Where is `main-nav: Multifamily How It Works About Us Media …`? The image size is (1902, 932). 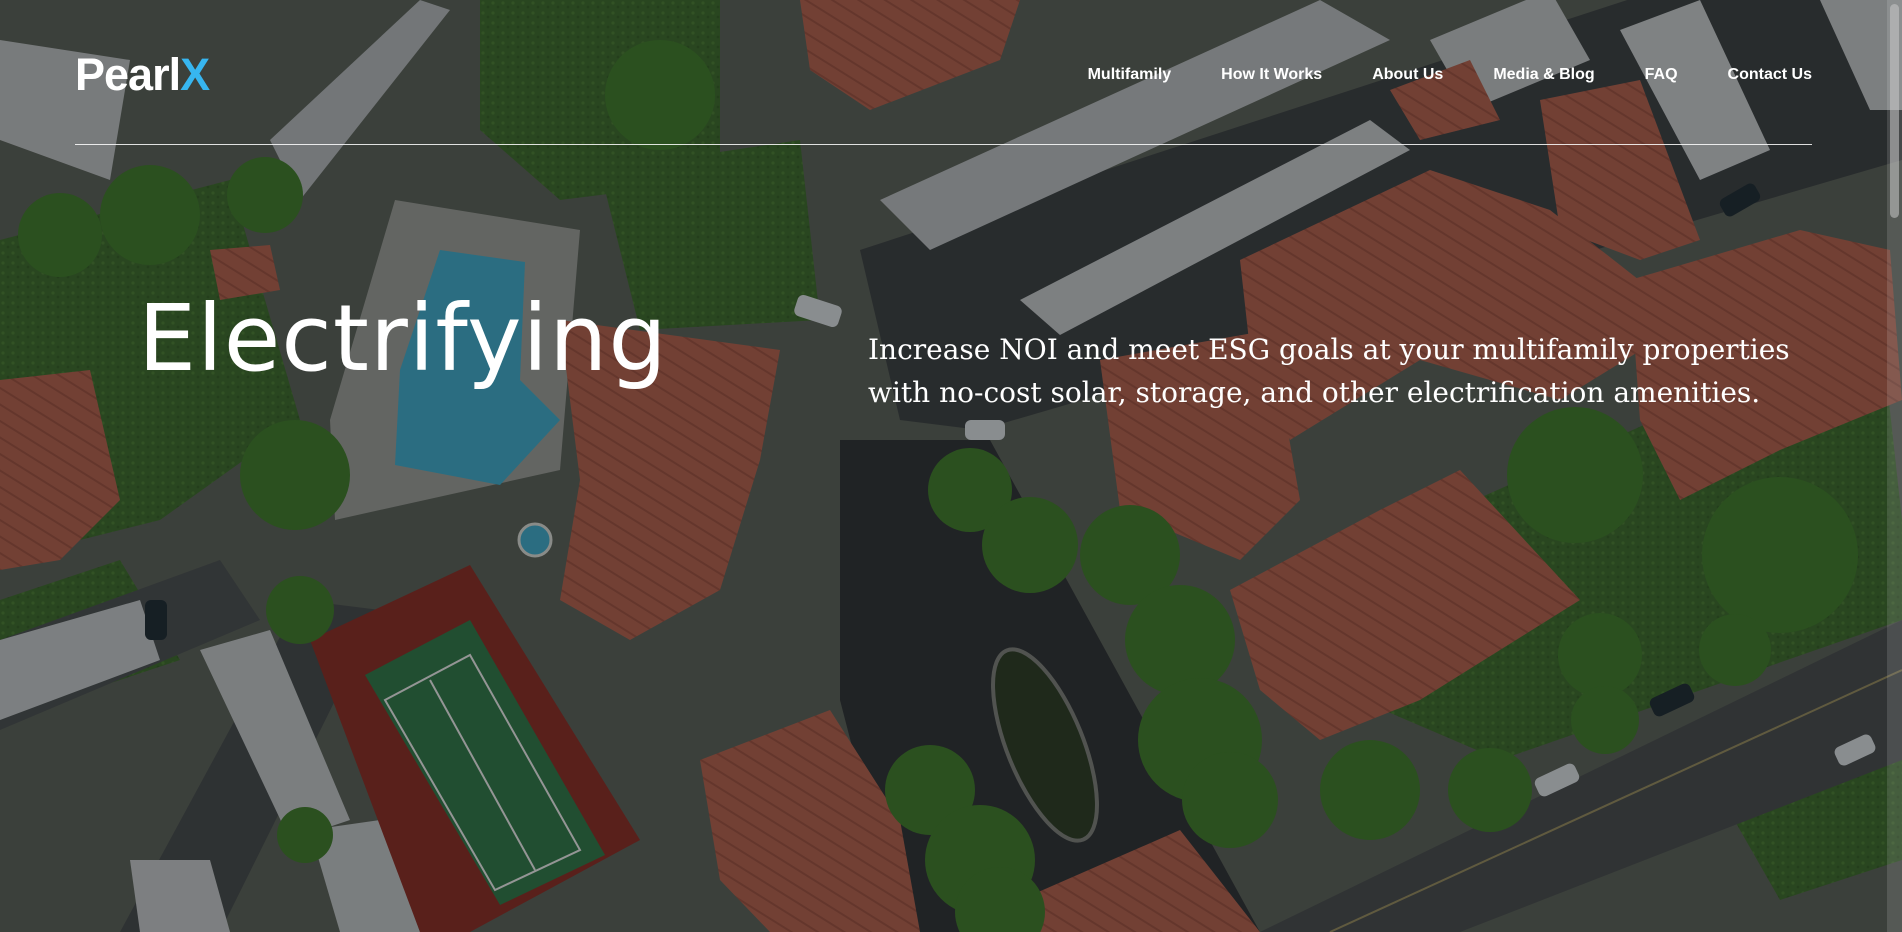 main-nav: Multifamily How It Works About Us Media … is located at coordinates (1425, 75).